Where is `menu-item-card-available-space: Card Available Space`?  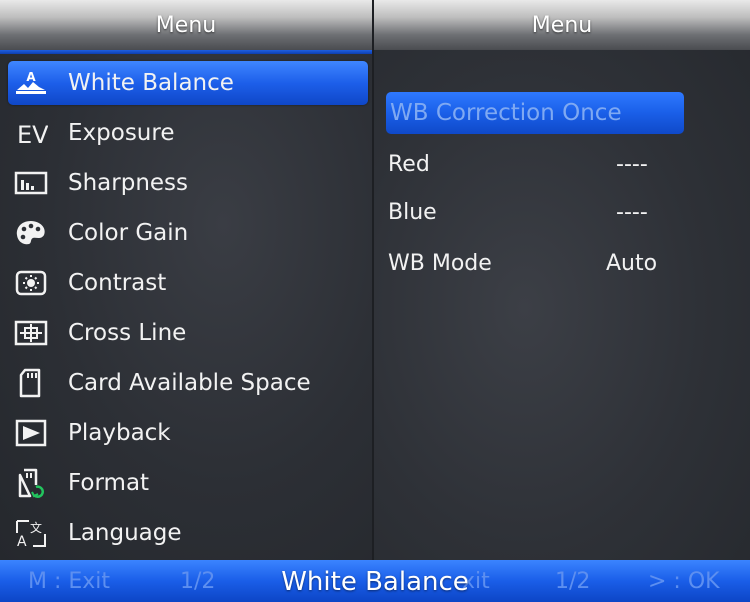
menu-item-card-available-space: Card Available Space is located at coordinates (188, 383).